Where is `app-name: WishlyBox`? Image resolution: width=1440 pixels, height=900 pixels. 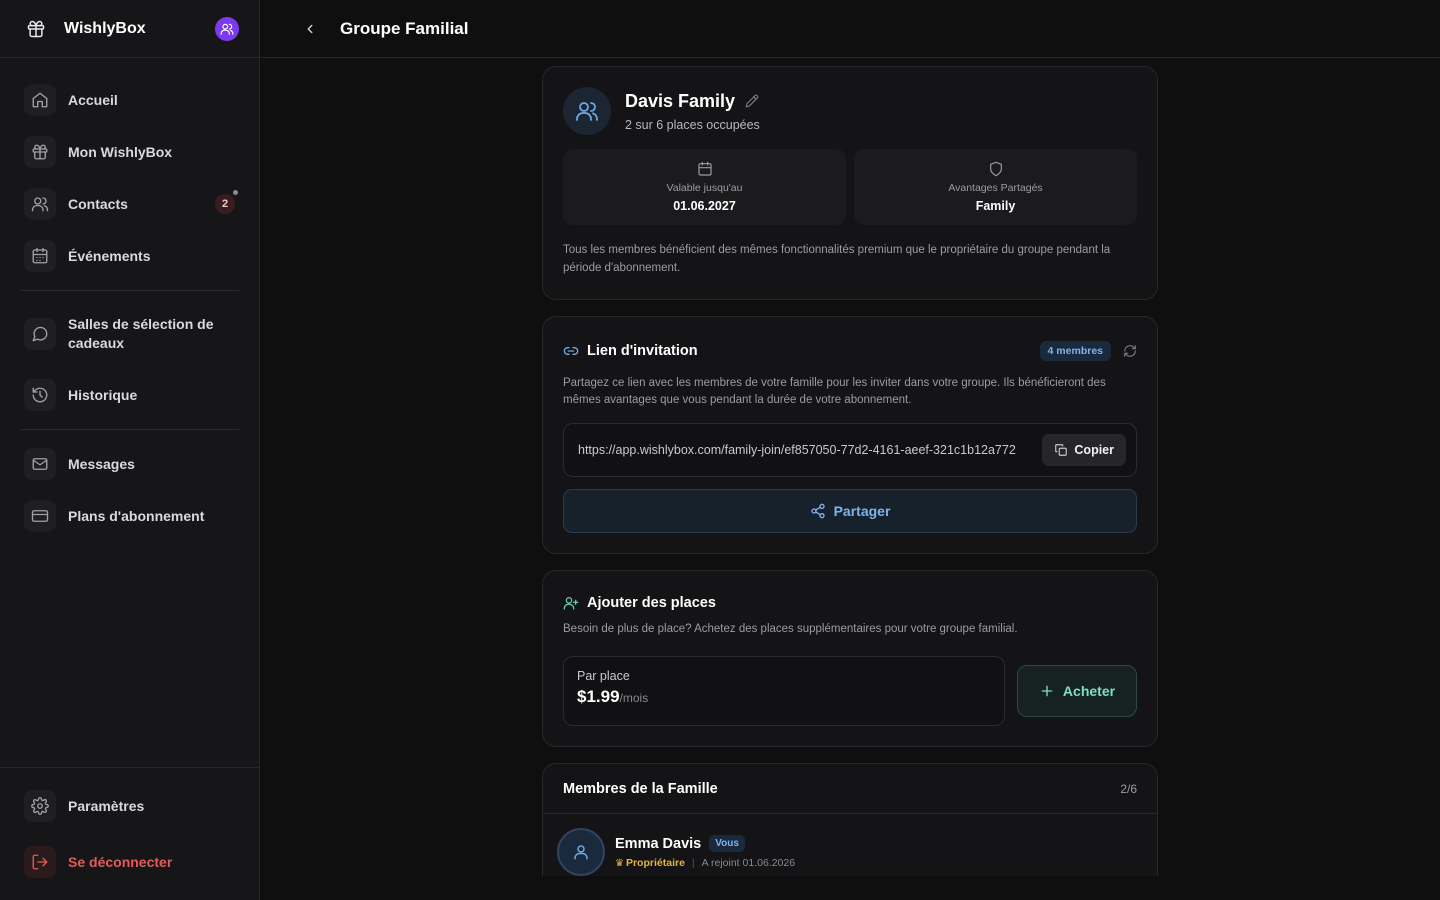
app-name: WishlyBox is located at coordinates (105, 28).